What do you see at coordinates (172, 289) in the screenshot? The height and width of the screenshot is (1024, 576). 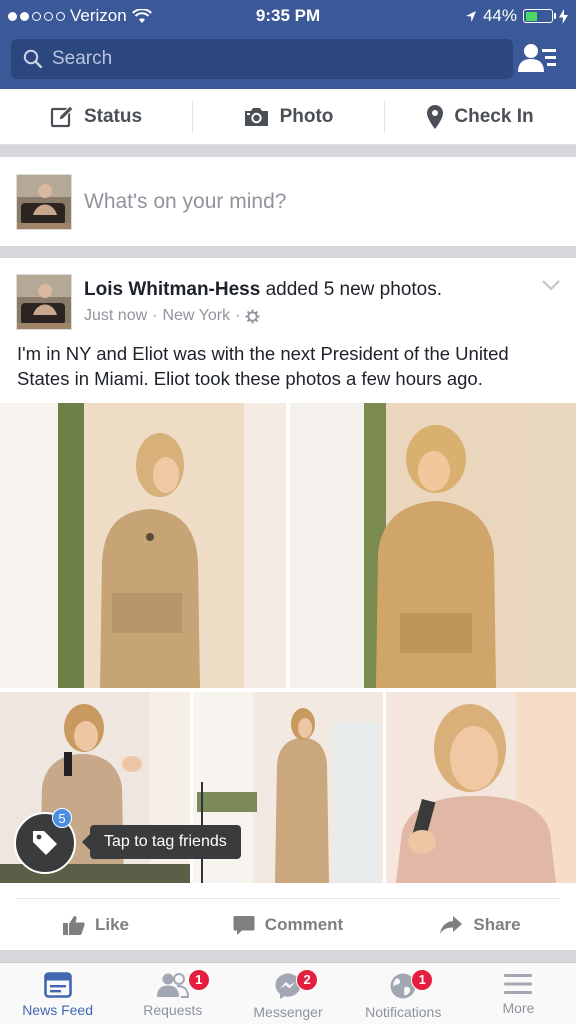 I see `author-name: Lois Whitman-Hess` at bounding box center [172, 289].